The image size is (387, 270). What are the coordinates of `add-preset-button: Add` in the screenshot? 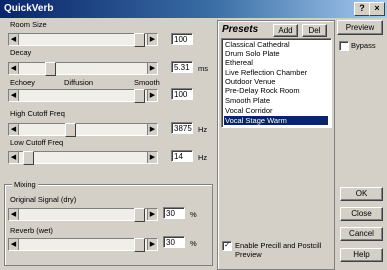 It's located at (285, 30).